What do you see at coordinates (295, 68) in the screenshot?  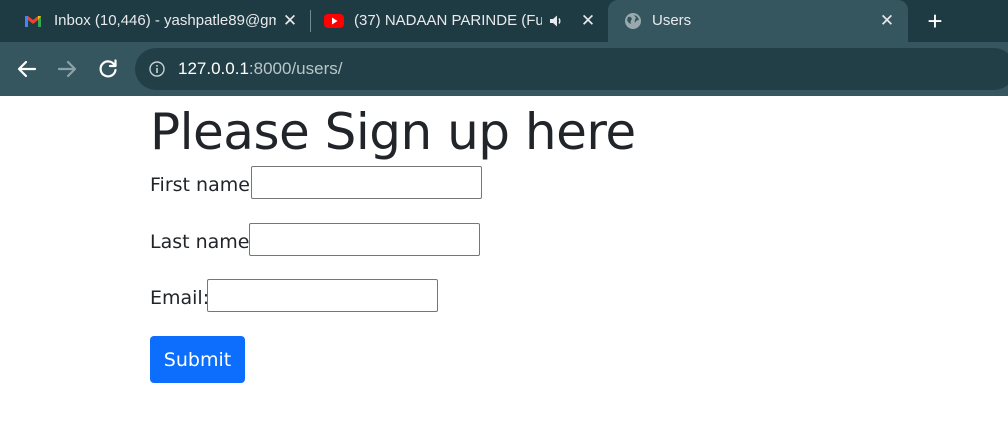 I see `url-path: :8000/users/` at bounding box center [295, 68].